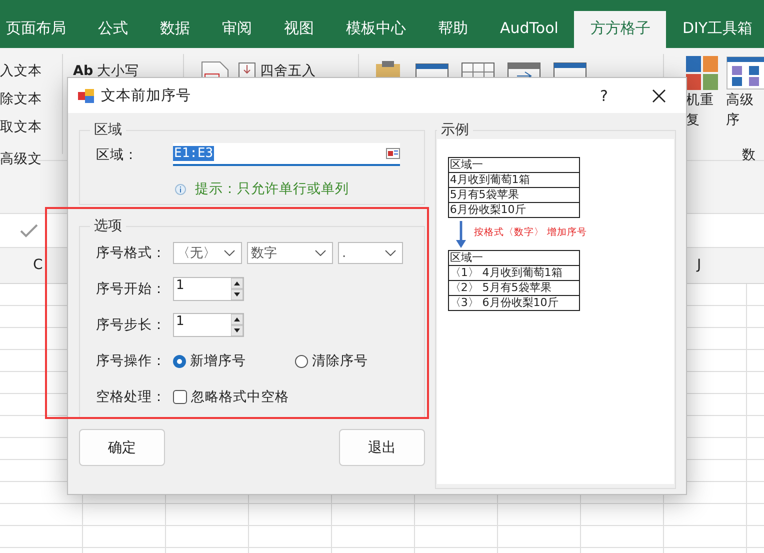 The width and height of the screenshot is (764, 553). Describe the element at coordinates (604, 95) in the screenshot. I see `help-button: ?` at that location.